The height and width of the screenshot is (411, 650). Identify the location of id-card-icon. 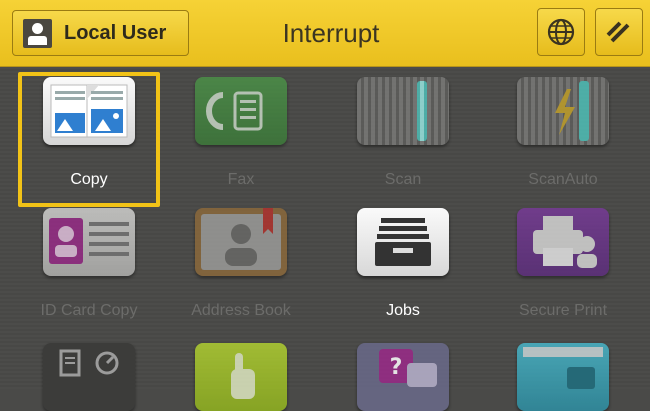
(89, 242).